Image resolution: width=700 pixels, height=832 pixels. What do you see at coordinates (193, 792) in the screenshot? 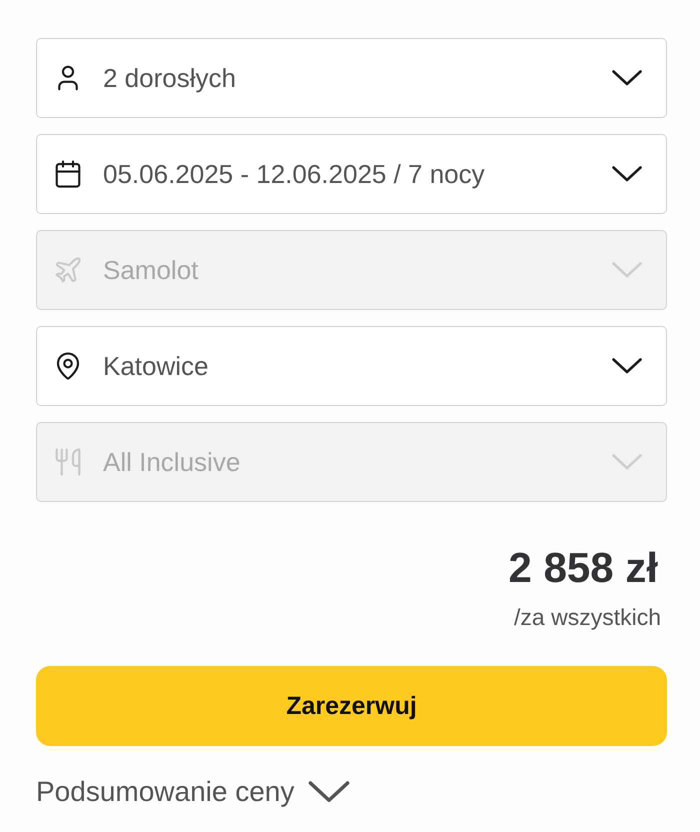
I see `price-summary-toggle: Podsumowanie ceny` at bounding box center [193, 792].